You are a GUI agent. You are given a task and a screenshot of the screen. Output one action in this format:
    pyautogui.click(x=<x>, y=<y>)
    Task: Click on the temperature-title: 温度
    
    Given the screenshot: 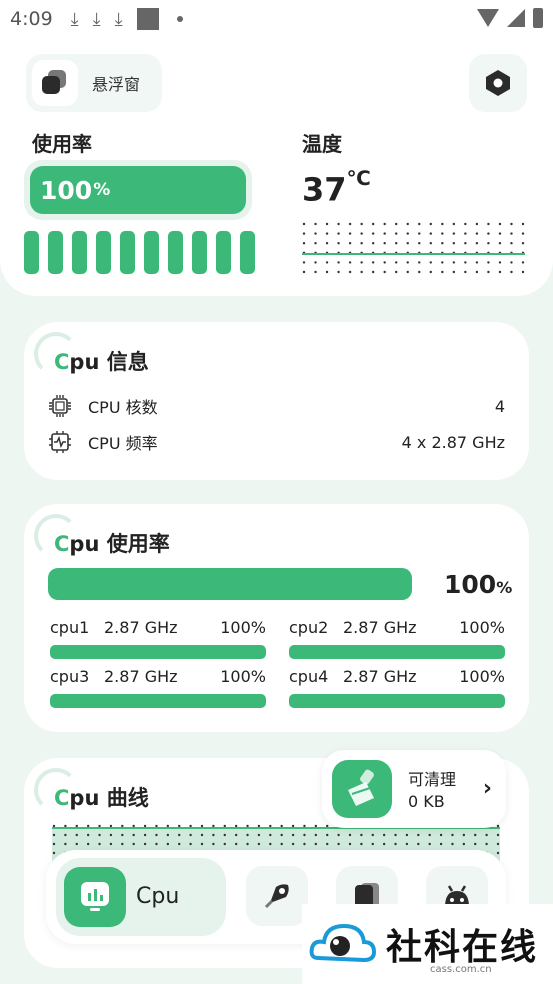 What is the action you would take?
    pyautogui.click(x=322, y=144)
    